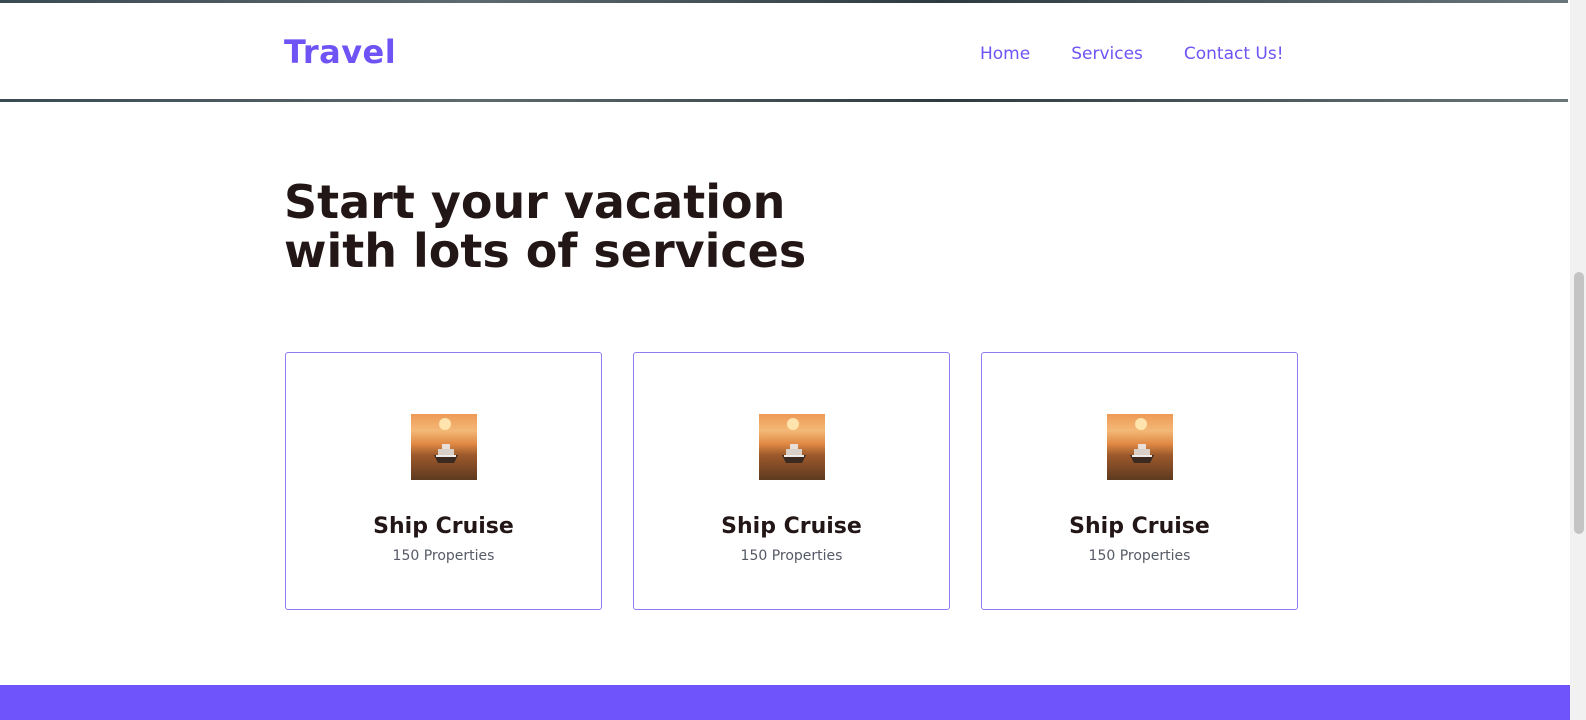 The height and width of the screenshot is (720, 1586). I want to click on nav-home-link: Home, so click(1005, 54).